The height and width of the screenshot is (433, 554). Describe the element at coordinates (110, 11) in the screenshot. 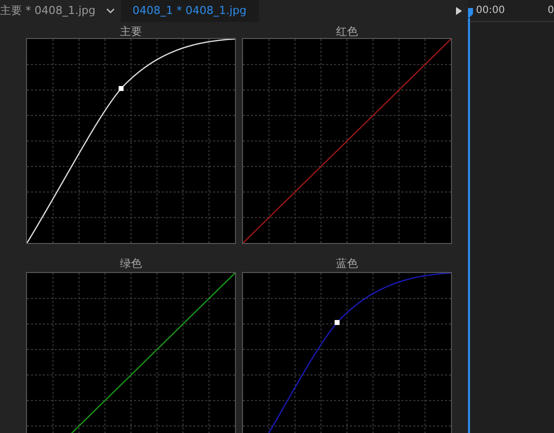

I see `chevron-down-icon` at that location.